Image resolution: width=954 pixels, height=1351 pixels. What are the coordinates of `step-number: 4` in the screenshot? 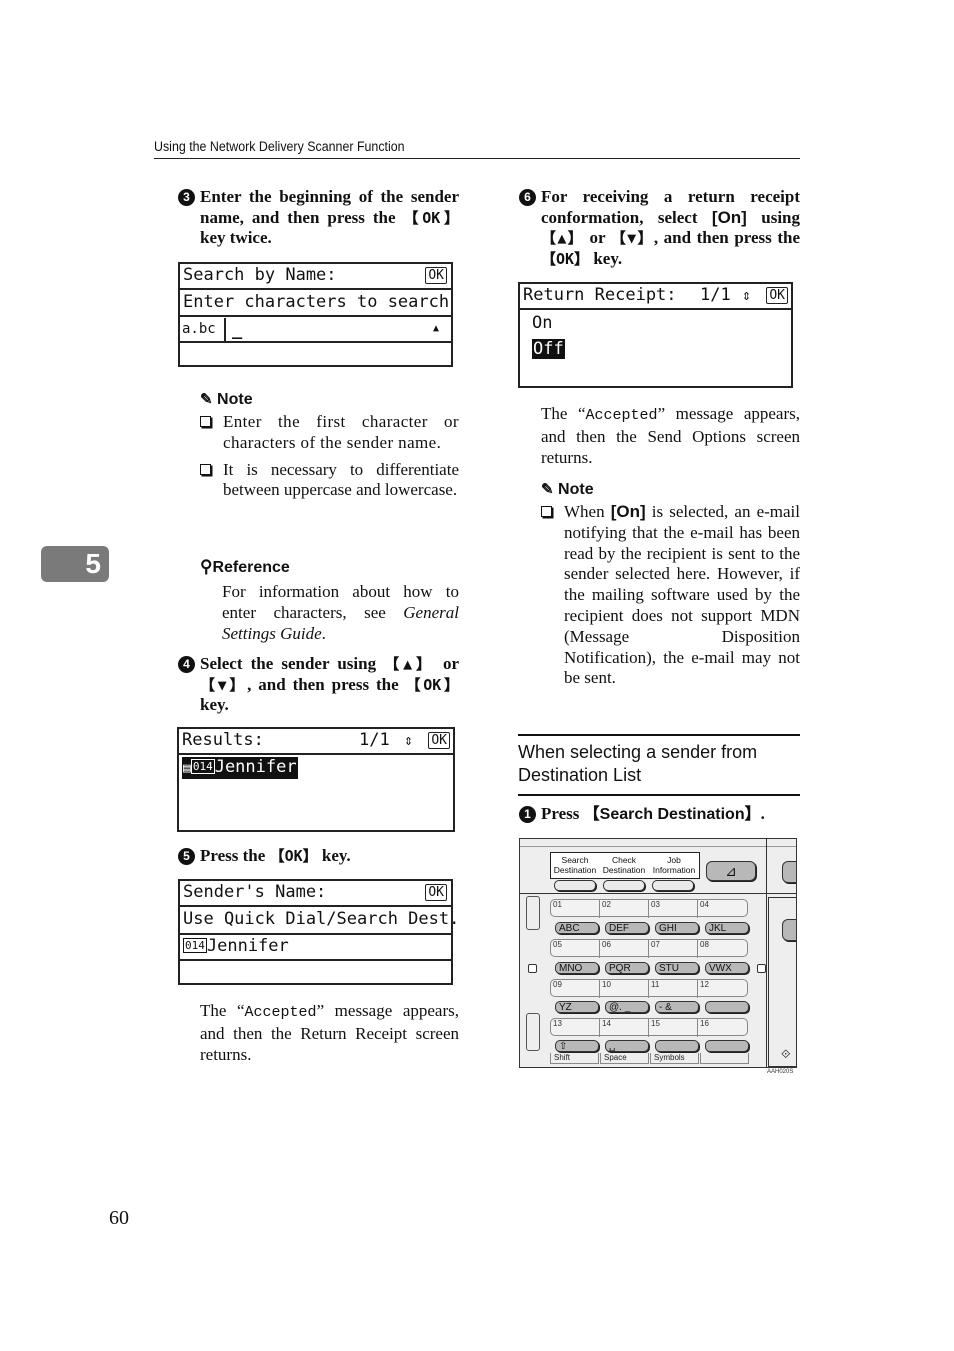 It's located at (186, 664).